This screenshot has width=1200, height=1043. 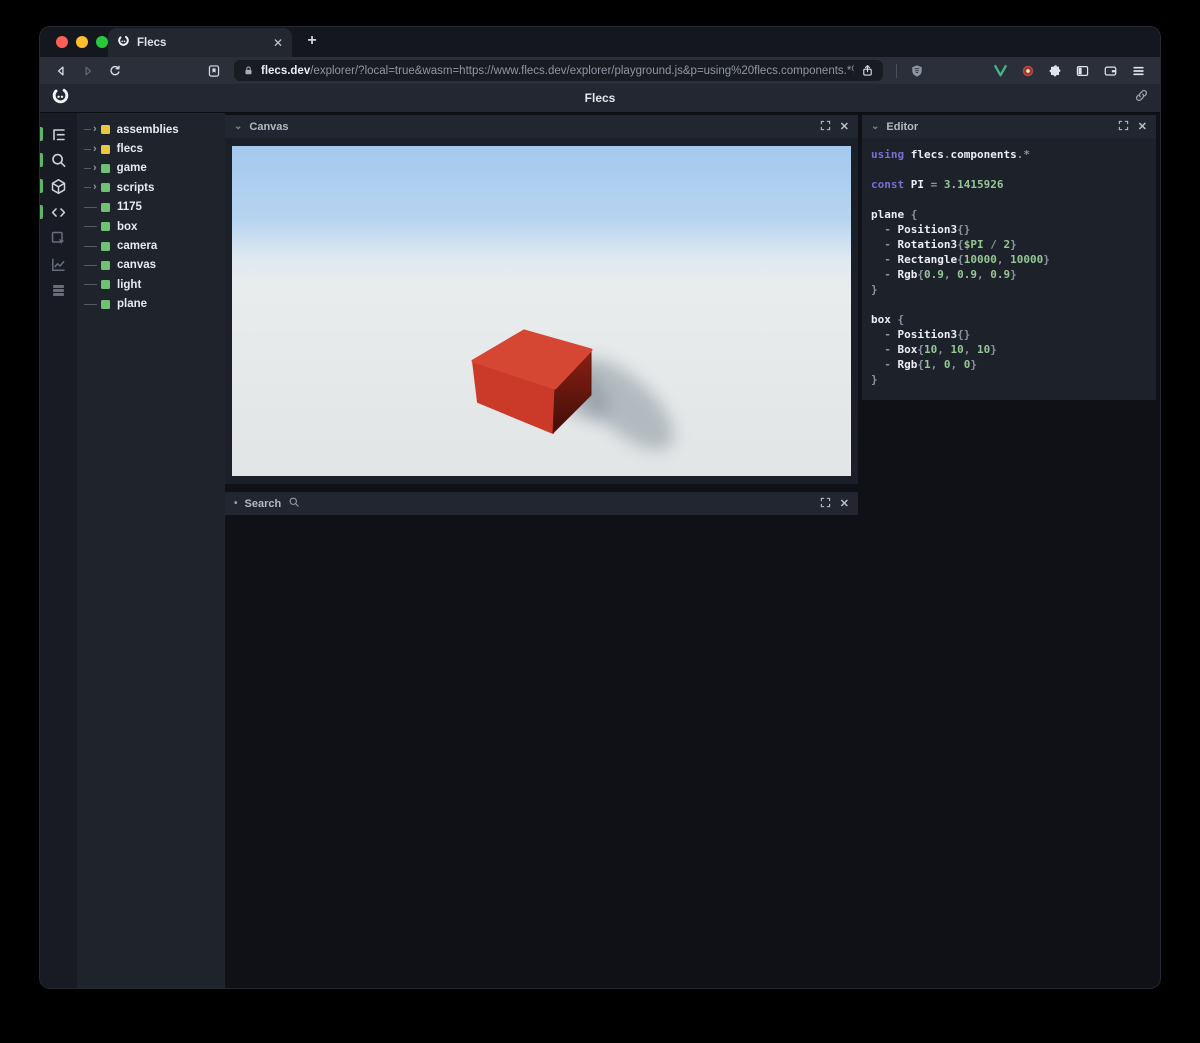 I want to click on tree-item-box: box, so click(x=151, y=226).